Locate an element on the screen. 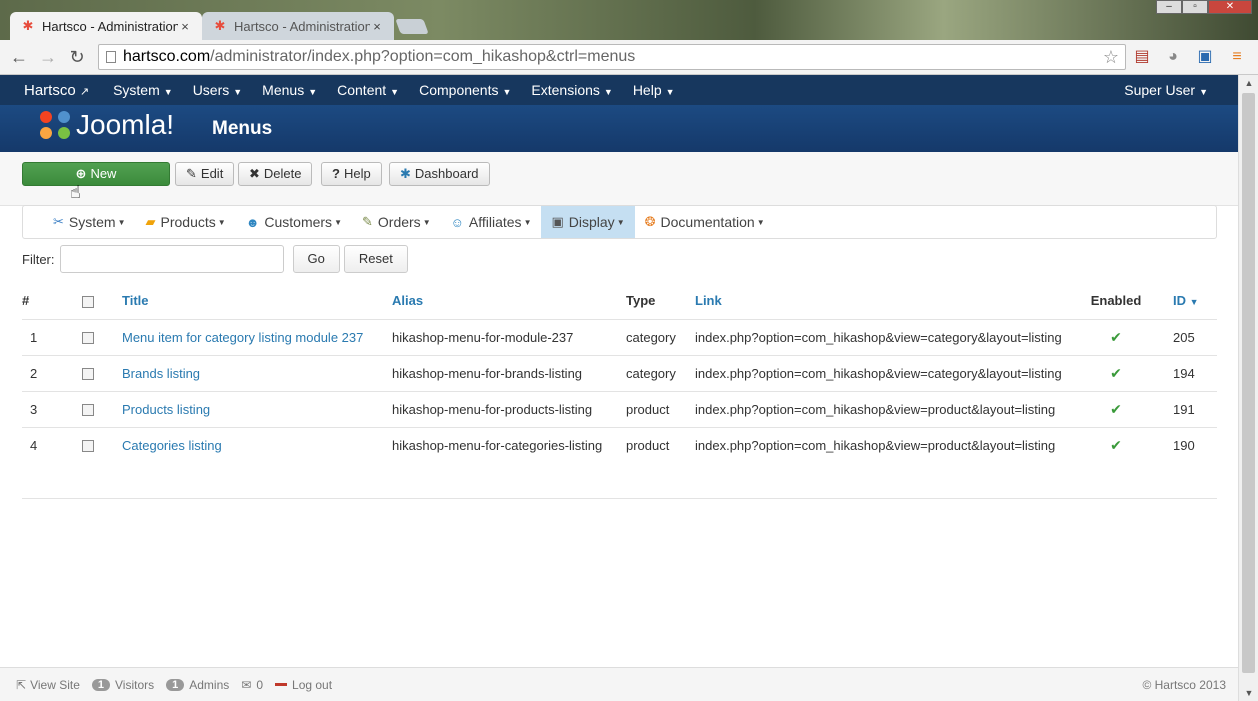  nav-menus: Menus ▼ is located at coordinates (289, 90).